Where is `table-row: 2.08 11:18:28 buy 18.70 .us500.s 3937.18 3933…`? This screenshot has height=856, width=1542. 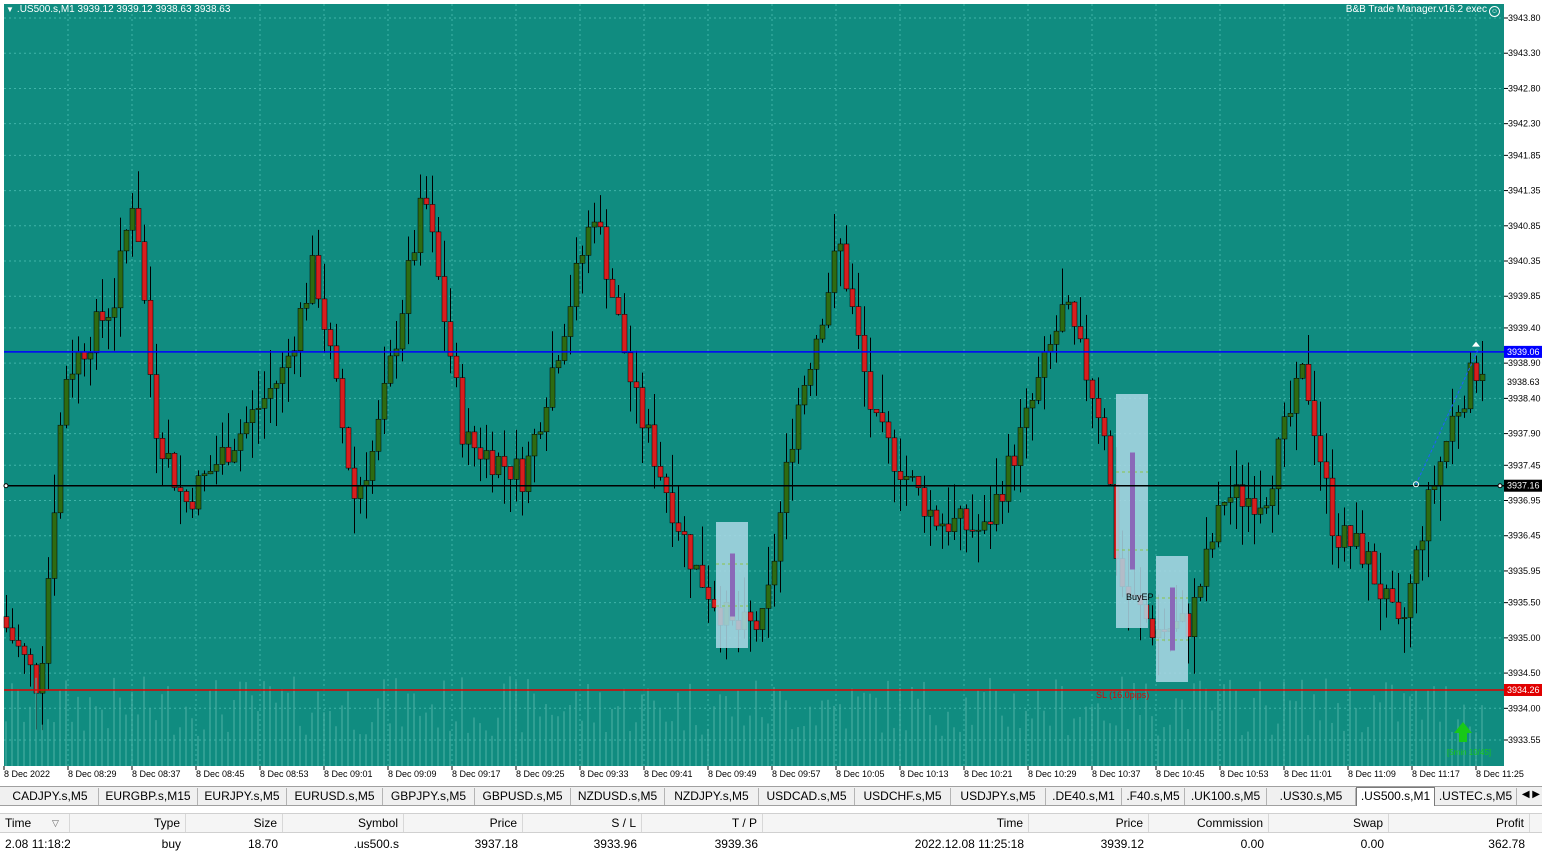
table-row: 2.08 11:18:28 buy 18.70 .us500.s 3937.18 3933… is located at coordinates (771, 844).